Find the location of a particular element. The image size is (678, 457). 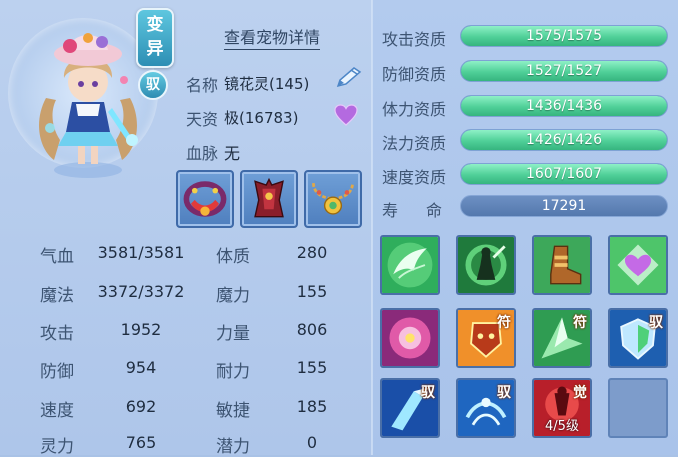

necklace-equipment-icon is located at coordinates (333, 198).